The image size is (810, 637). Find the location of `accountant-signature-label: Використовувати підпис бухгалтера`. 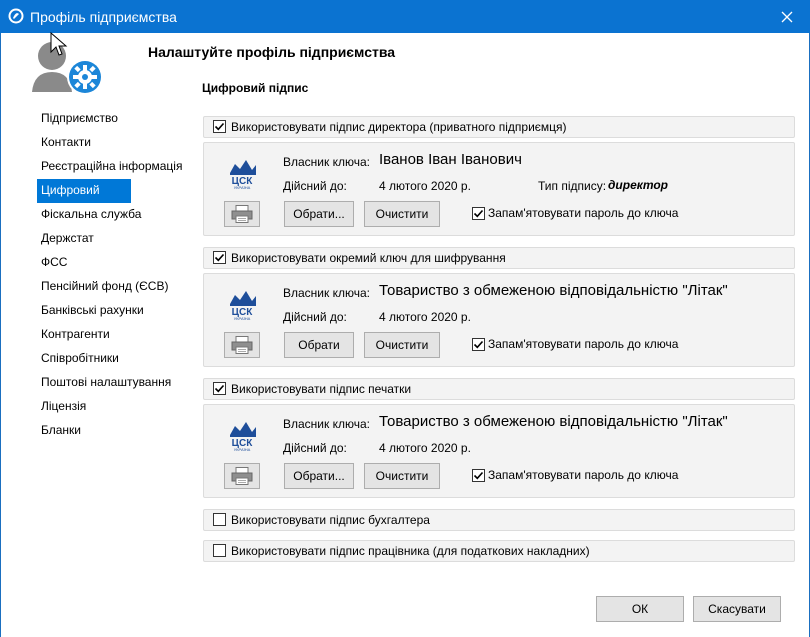

accountant-signature-label: Використовувати підпис бухгалтера is located at coordinates (330, 520).